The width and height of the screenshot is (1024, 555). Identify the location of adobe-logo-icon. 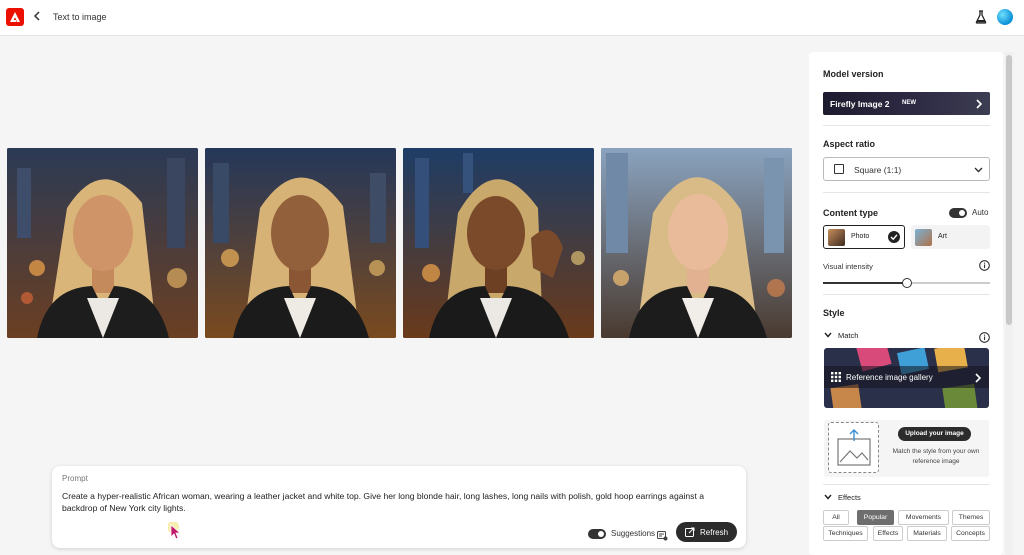
(15, 17).